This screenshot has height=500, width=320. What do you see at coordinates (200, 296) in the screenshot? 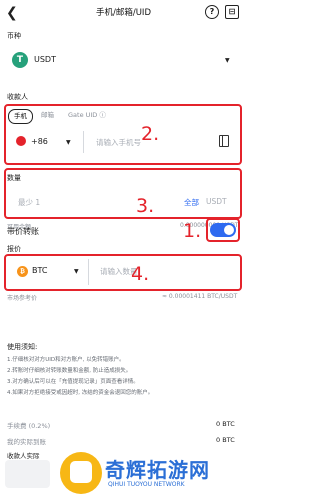
I see `reference-price-value: ≈ 0.00001411 BTC/USDT` at bounding box center [200, 296].